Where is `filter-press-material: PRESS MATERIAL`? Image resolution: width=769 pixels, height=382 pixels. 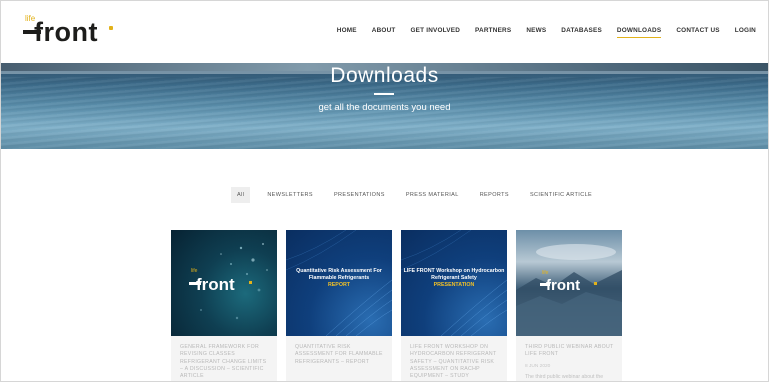 filter-press-material: PRESS MATERIAL is located at coordinates (432, 195).